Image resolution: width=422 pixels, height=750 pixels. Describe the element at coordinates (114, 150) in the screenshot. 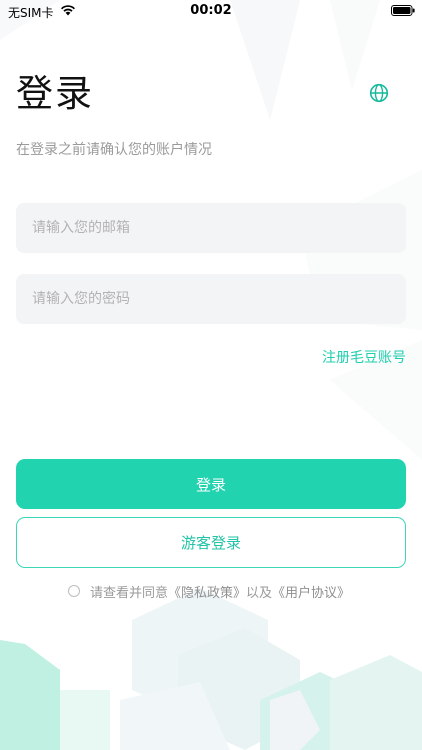

I see `page-subtitle: 在登录之前请确认您的账户情况` at that location.